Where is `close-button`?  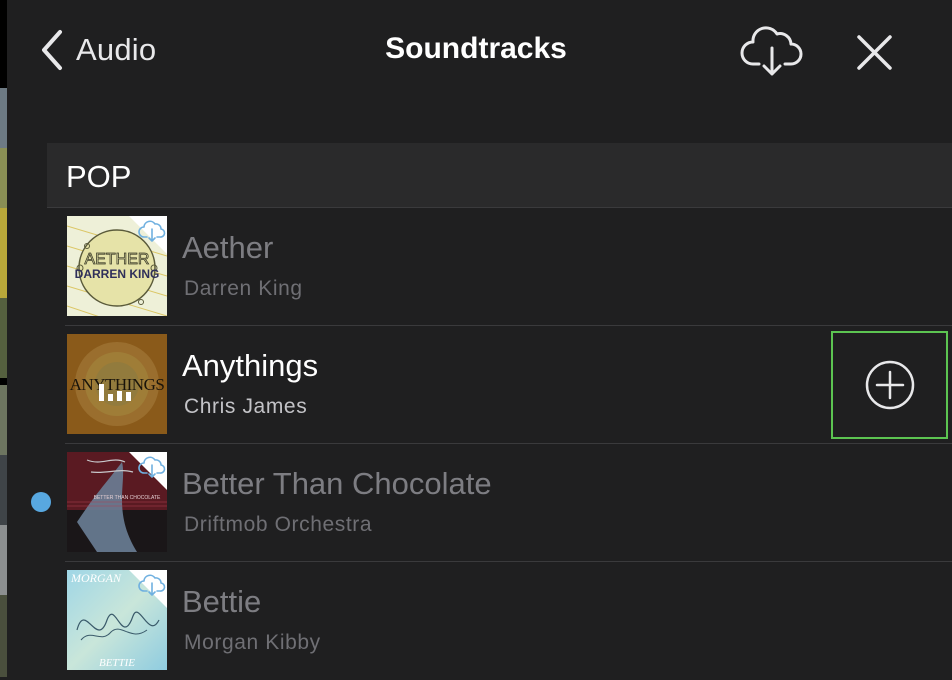
close-button is located at coordinates (875, 53).